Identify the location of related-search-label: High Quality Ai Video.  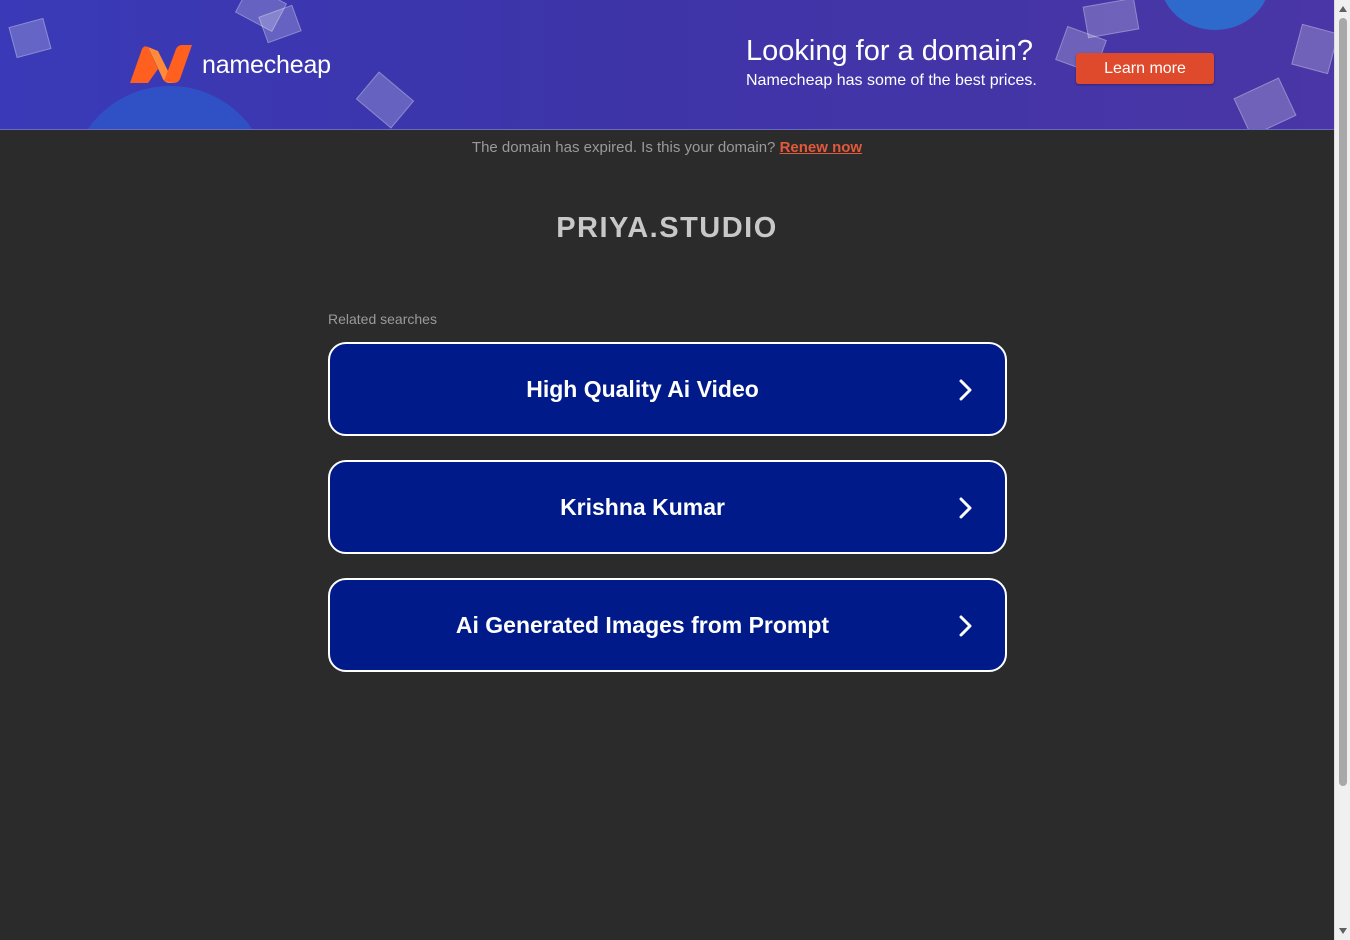
(642, 388).